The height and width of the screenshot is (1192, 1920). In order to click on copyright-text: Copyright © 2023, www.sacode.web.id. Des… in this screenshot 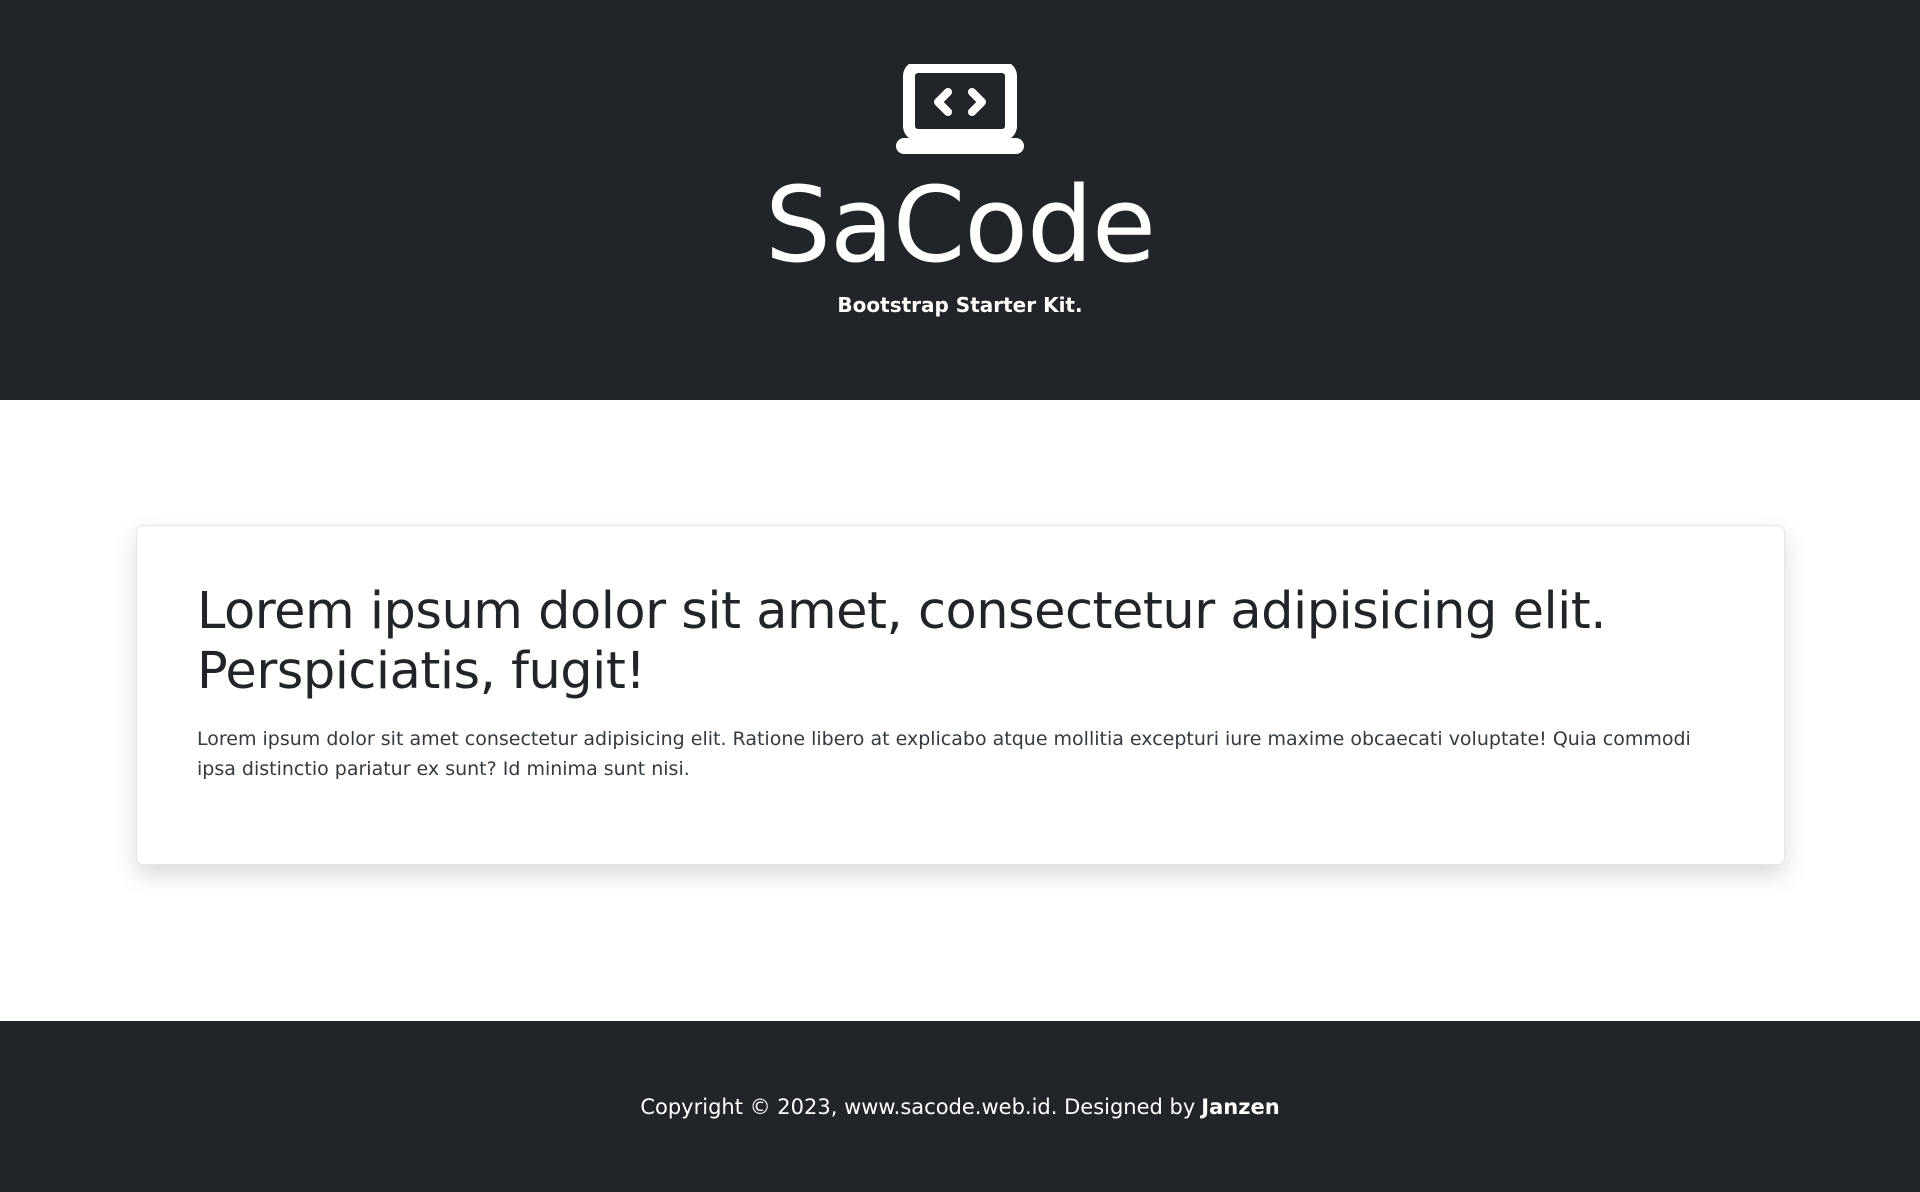, I will do `click(918, 1106)`.